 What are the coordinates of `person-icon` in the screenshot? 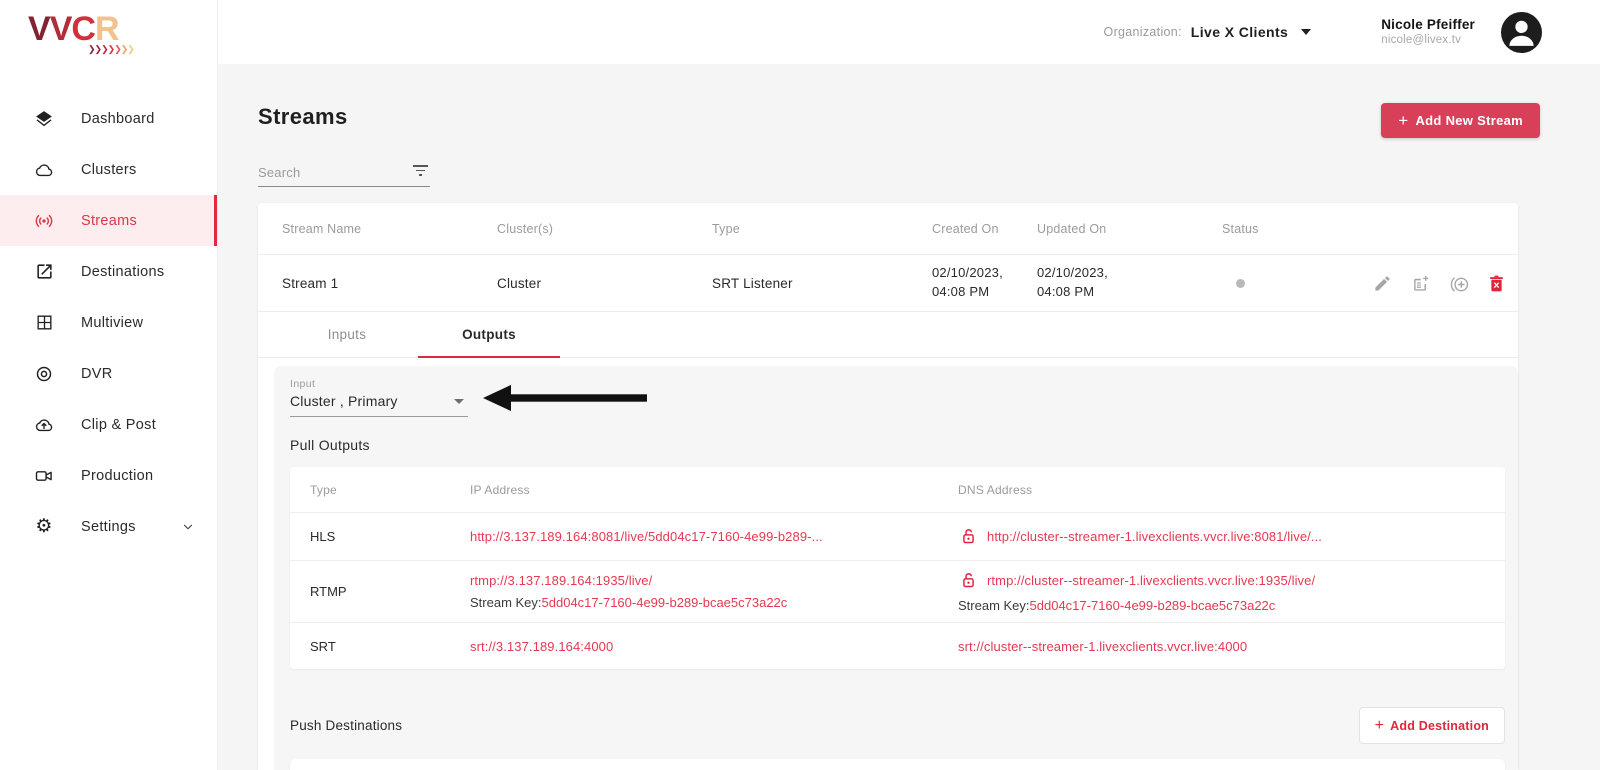 It's located at (1521, 33).